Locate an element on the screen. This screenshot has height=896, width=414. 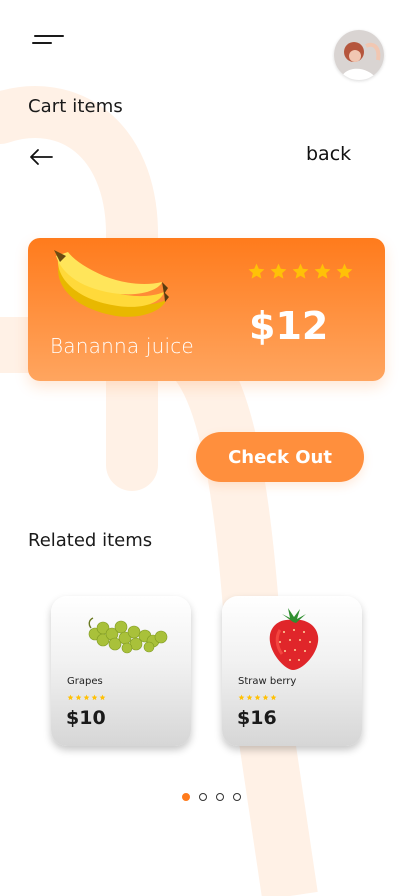
cart-item-price: $12 is located at coordinates (289, 326).